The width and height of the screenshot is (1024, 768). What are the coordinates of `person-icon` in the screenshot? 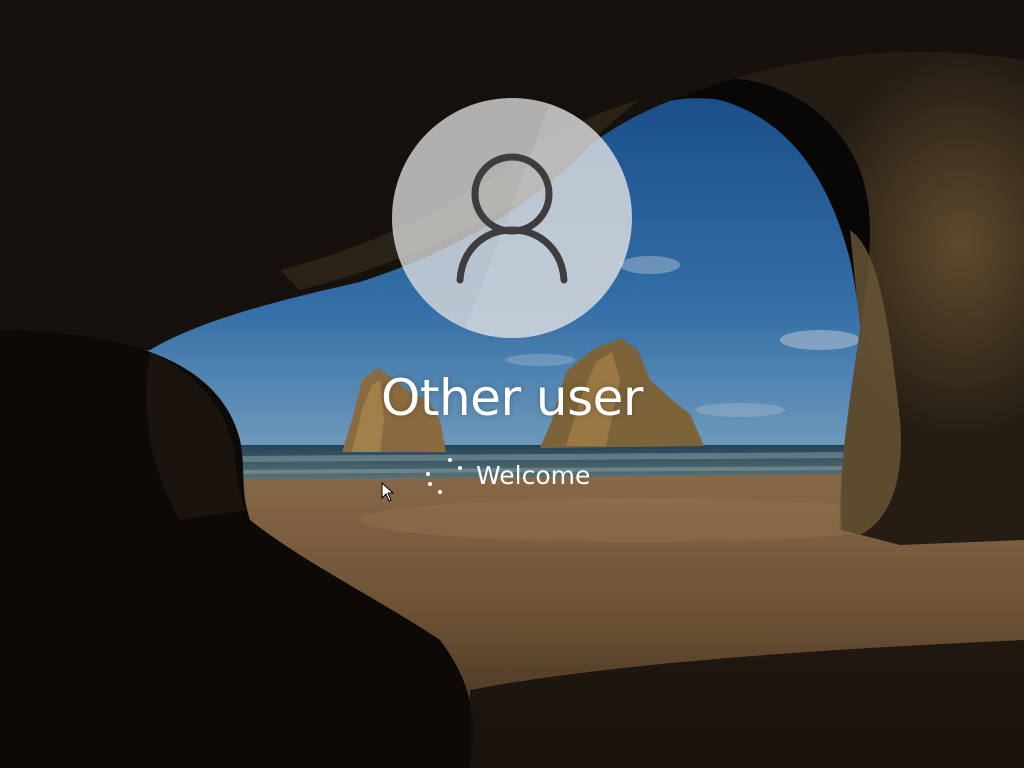 It's located at (512, 218).